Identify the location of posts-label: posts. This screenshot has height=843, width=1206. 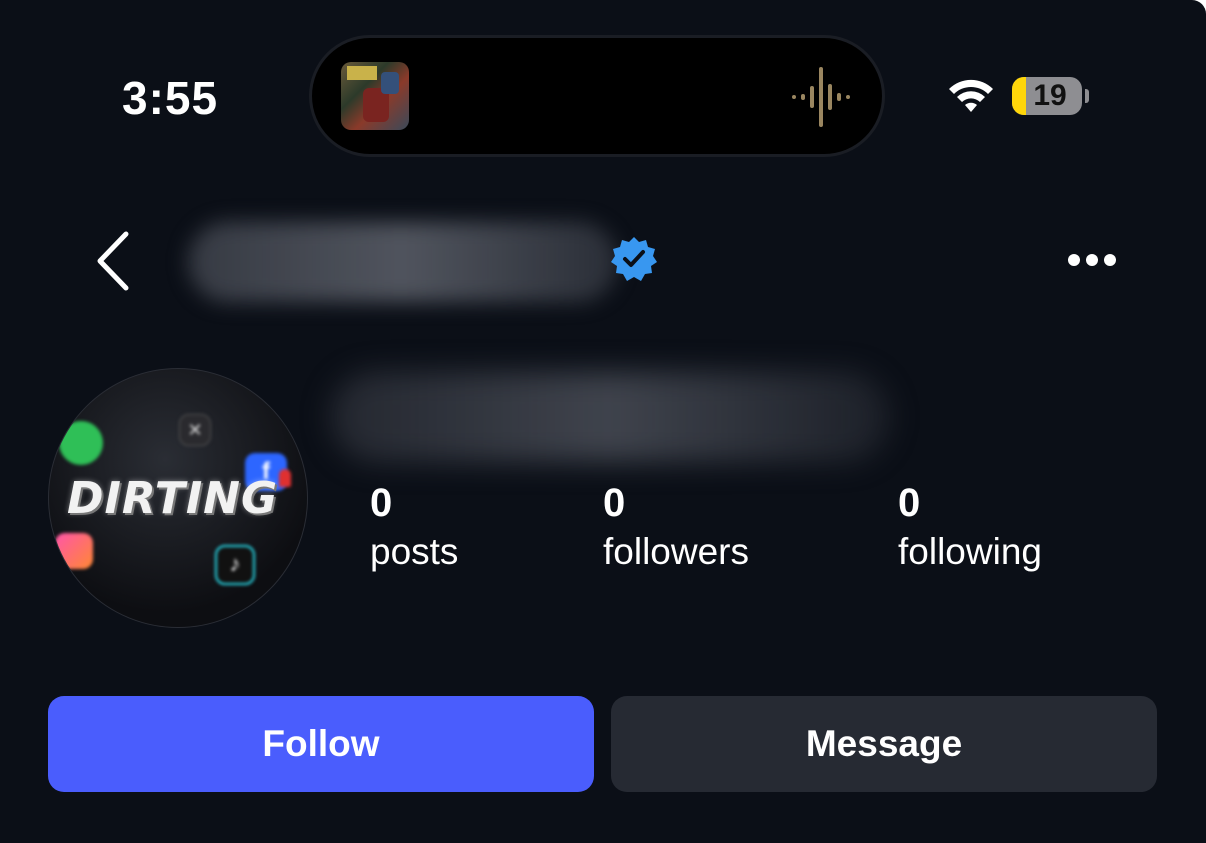
(414, 551).